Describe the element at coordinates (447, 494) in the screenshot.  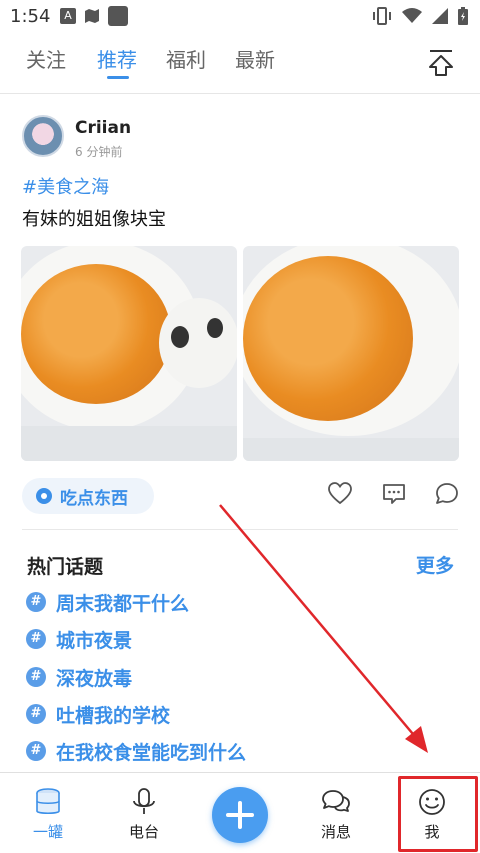
I see `share-icon` at that location.